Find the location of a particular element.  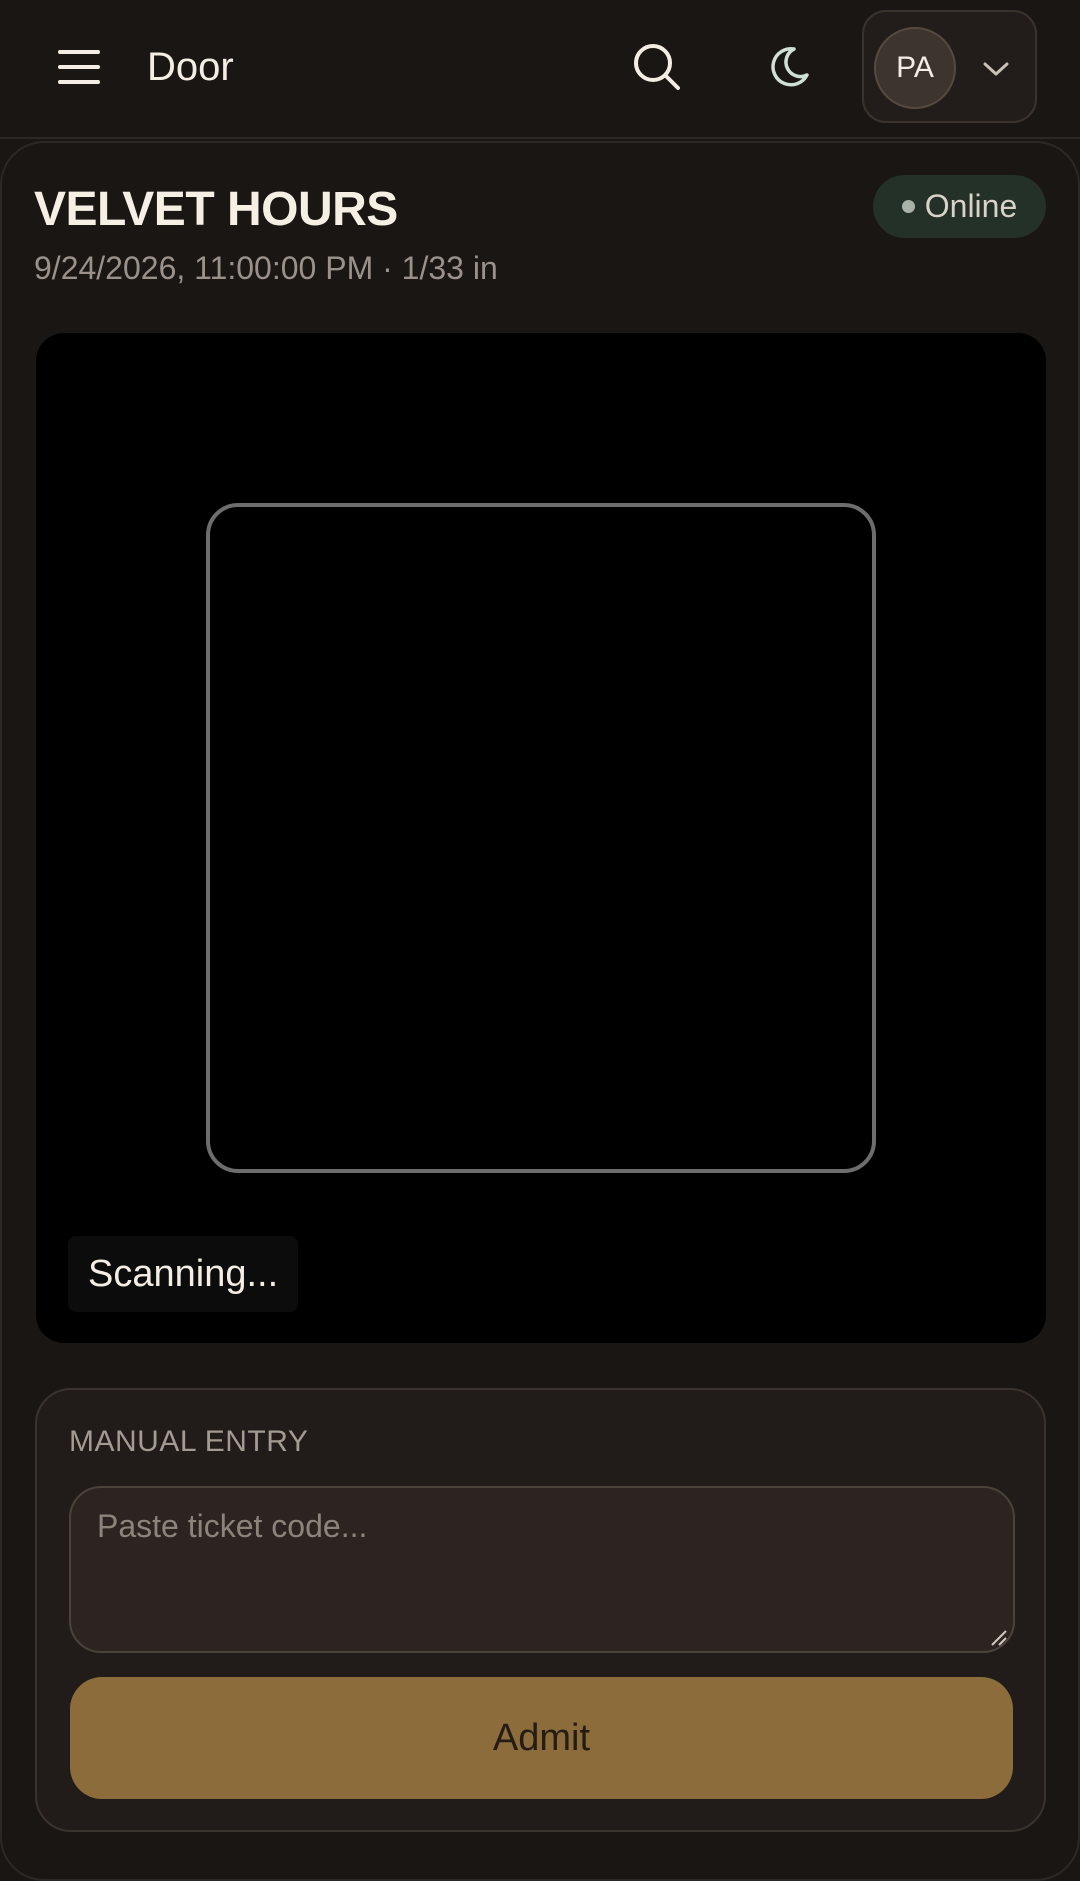

status-dot-icon is located at coordinates (908, 206).